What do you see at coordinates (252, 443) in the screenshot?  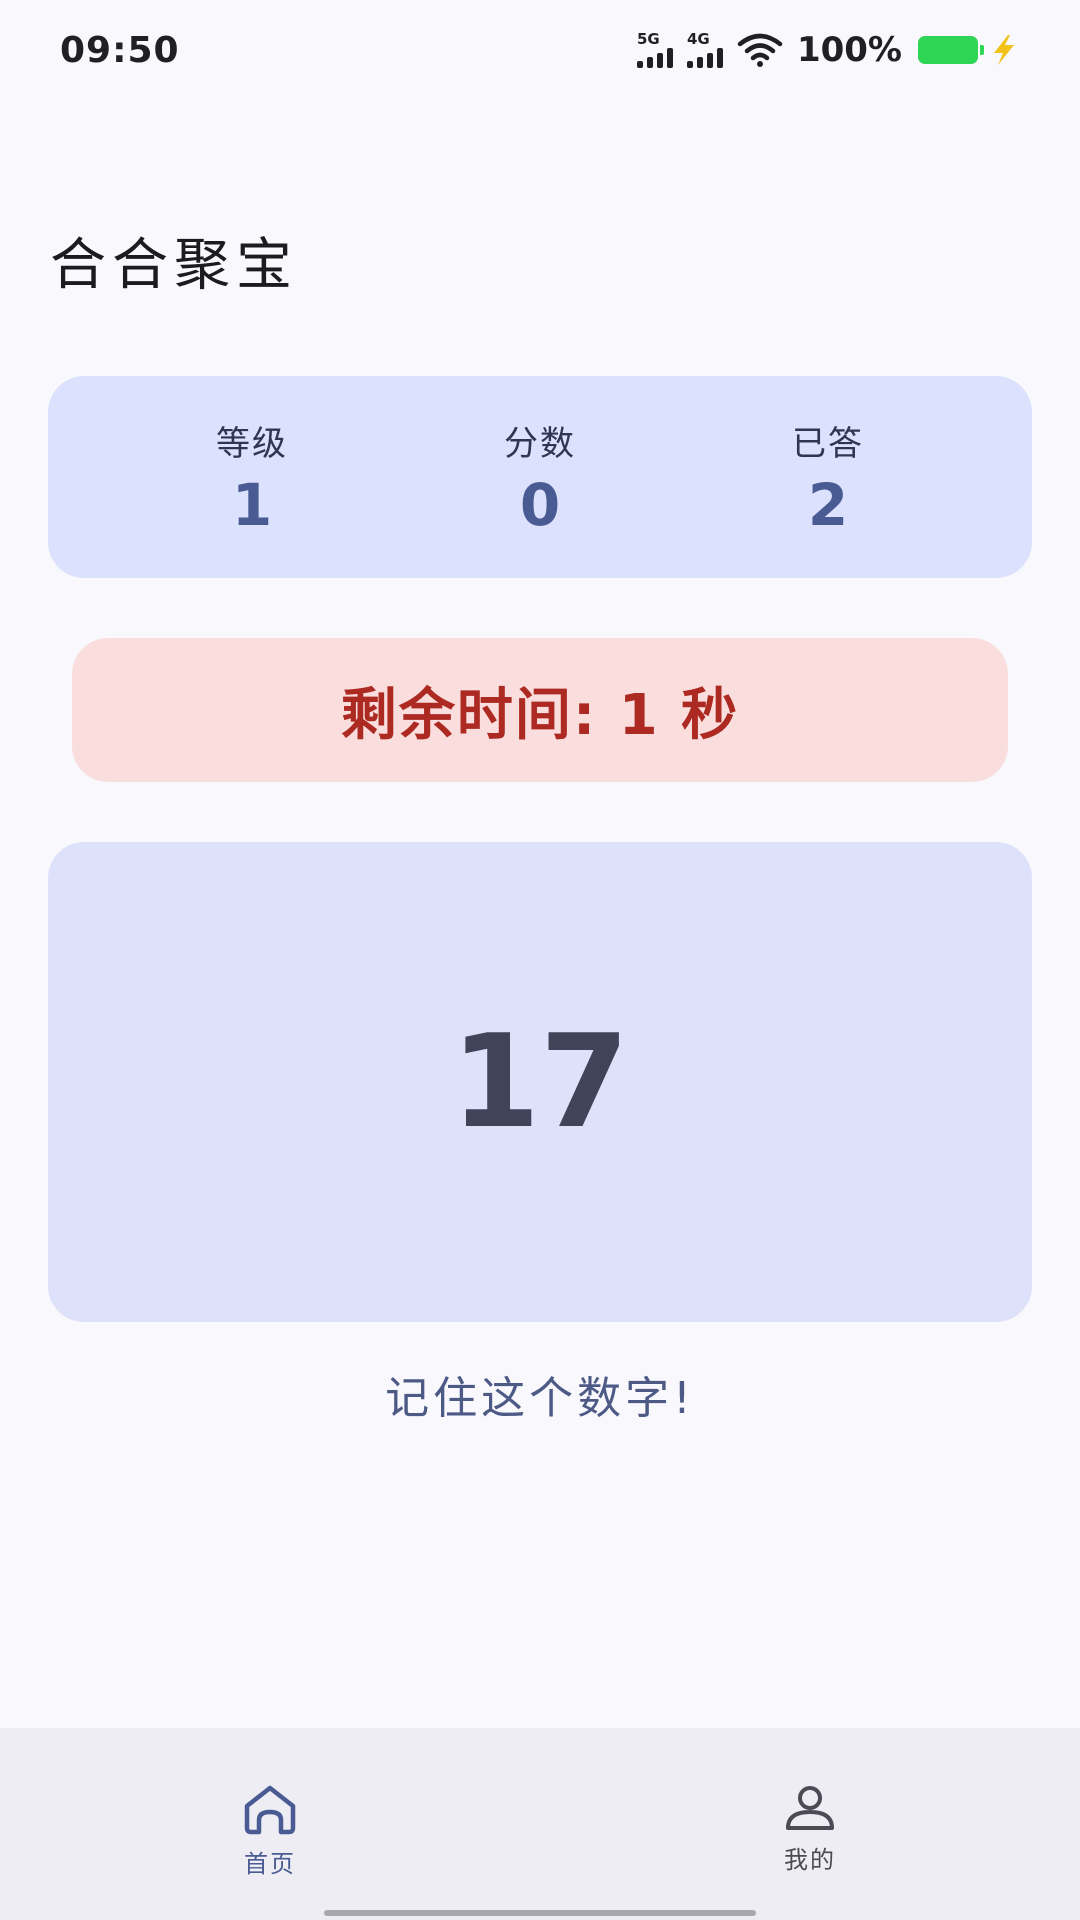 I see `stat-level-label: 等级` at bounding box center [252, 443].